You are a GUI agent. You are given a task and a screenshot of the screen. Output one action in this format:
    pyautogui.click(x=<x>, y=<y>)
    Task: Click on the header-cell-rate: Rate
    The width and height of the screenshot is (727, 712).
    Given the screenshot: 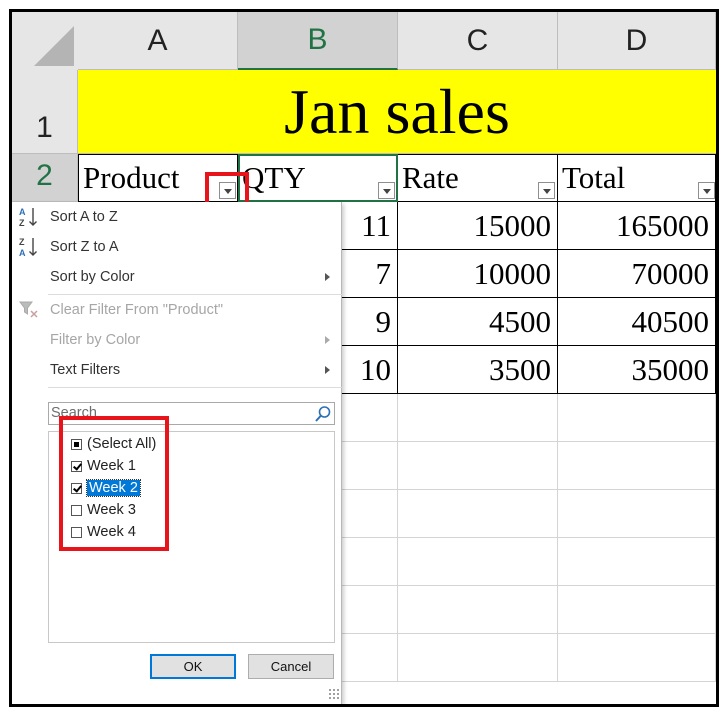 What is the action you would take?
    pyautogui.click(x=478, y=178)
    